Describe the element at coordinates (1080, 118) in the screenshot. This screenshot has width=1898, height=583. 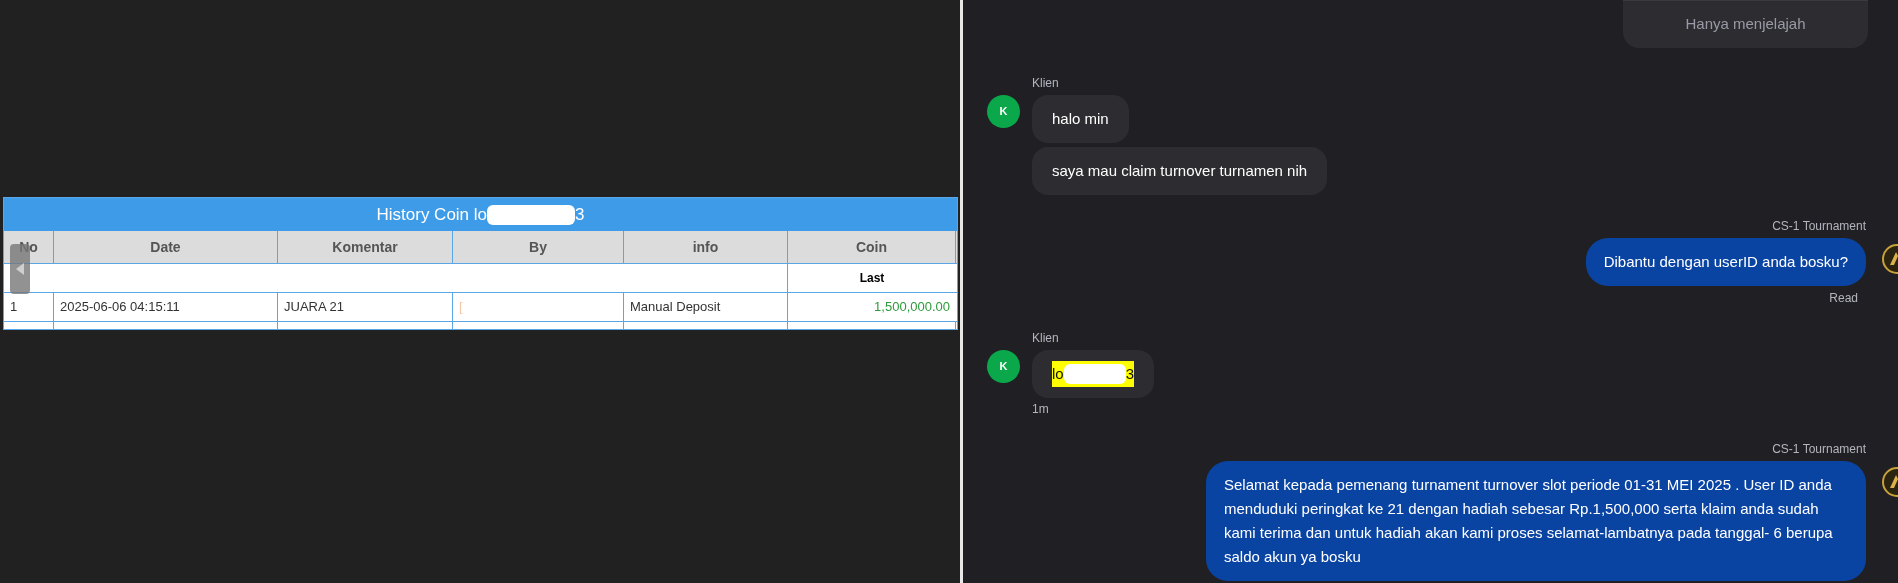
I see `message-text: halo min` at that location.